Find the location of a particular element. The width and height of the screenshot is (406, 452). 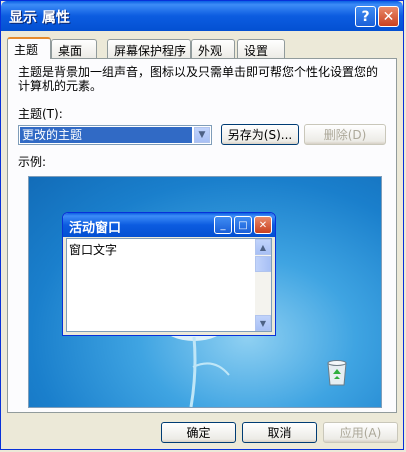

theme-select-value: 更改的主题 is located at coordinates (106, 135).